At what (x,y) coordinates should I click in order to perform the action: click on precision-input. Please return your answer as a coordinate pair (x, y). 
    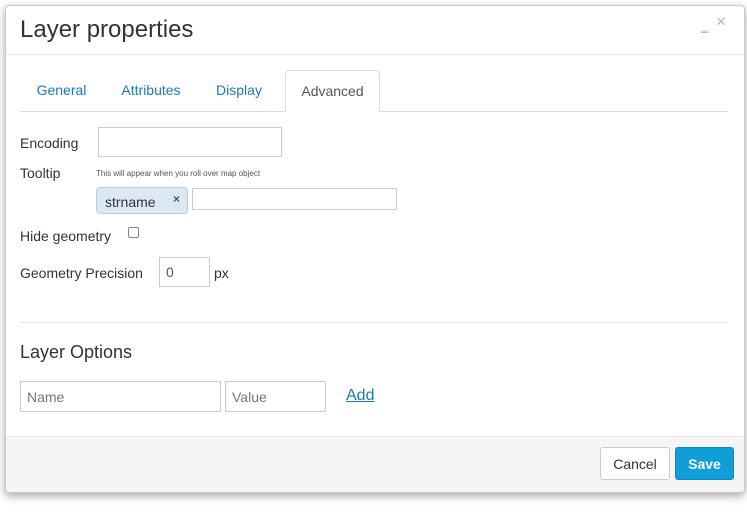
    Looking at the image, I should click on (184, 272).